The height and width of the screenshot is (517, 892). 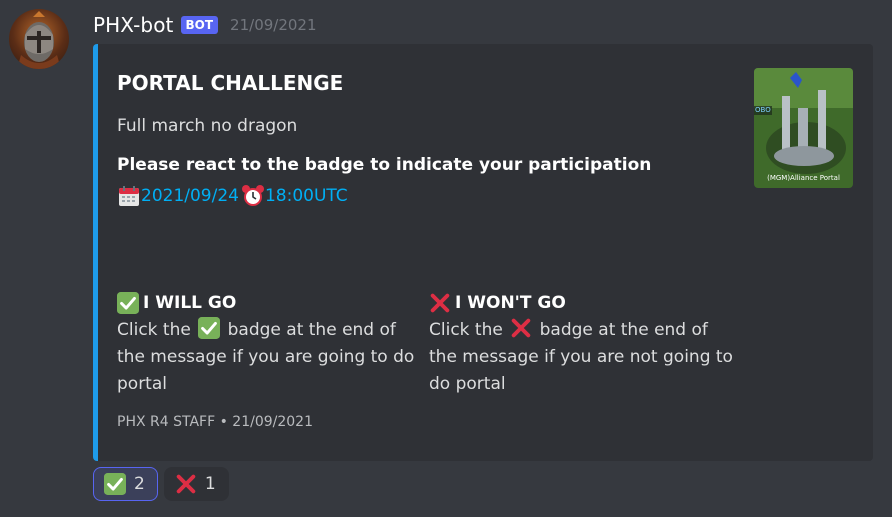 I want to click on message-header: PHX-bot BOT 21/09/2021, so click(x=205, y=25).